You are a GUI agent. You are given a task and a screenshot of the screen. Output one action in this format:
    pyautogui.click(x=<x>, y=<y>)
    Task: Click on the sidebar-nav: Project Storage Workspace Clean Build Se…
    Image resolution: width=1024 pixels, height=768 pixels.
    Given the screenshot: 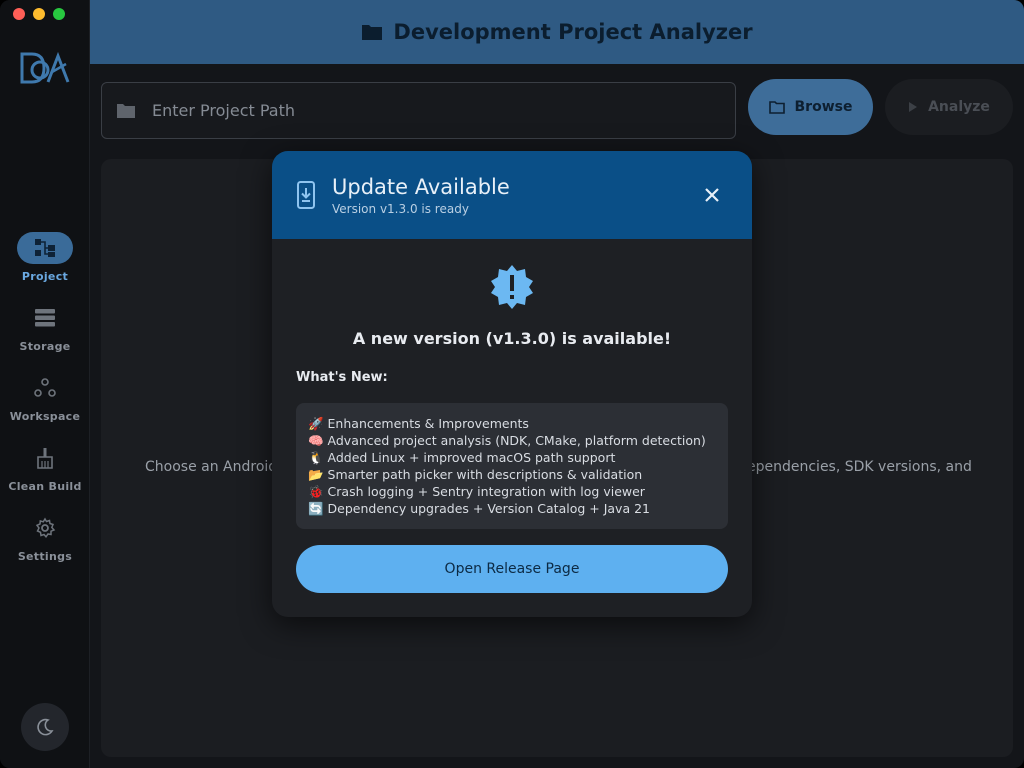 What is the action you would take?
    pyautogui.click(x=45, y=407)
    